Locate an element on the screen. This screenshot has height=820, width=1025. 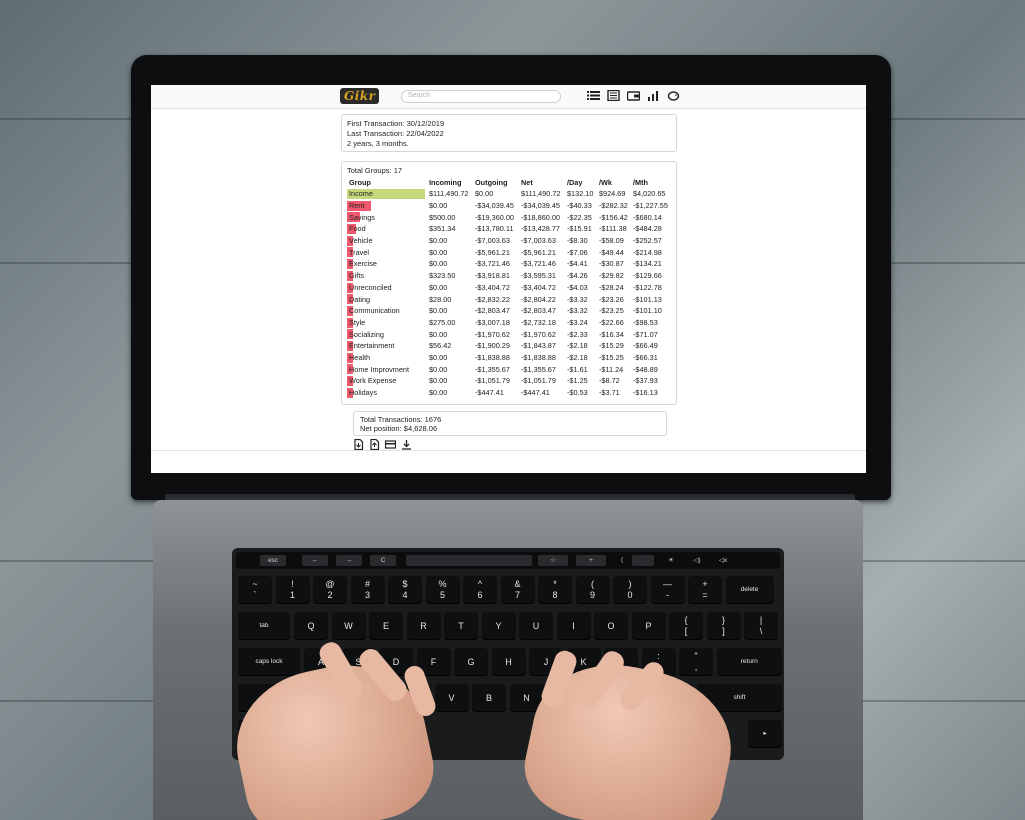
file-import-icon is located at coordinates (358, 444).